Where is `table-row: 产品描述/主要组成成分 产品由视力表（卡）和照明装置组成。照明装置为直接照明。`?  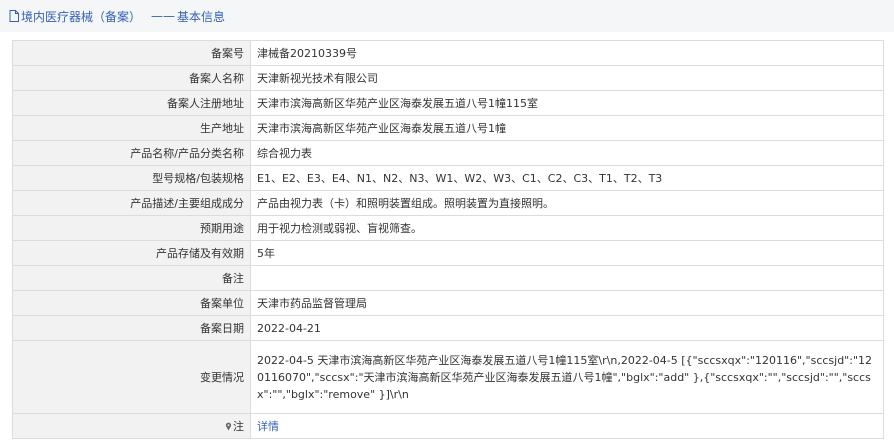 table-row: 产品描述/主要组成成分 产品由视力表（卡）和照明装置组成。照明装置为直接照明。 is located at coordinates (448, 203).